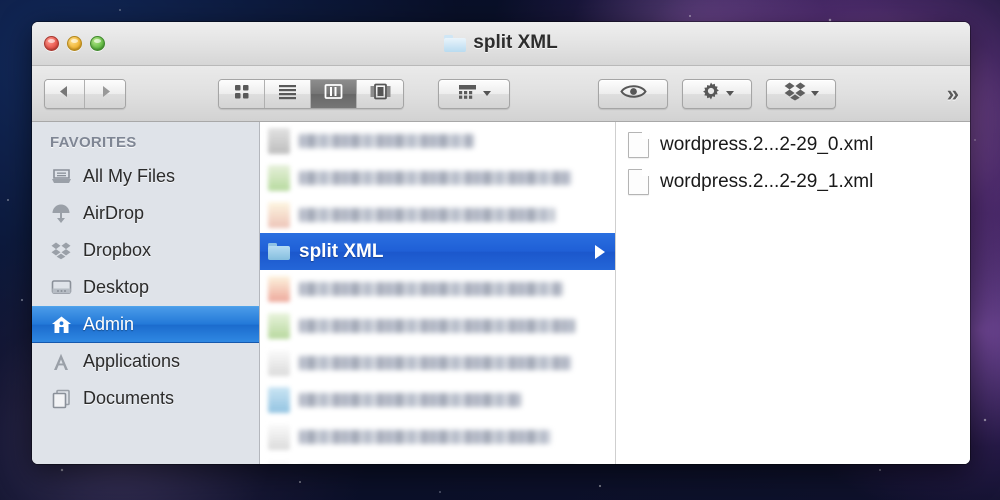 The image size is (1000, 500). What do you see at coordinates (437, 251) in the screenshot?
I see `list-item-split-xml: split XML` at bounding box center [437, 251].